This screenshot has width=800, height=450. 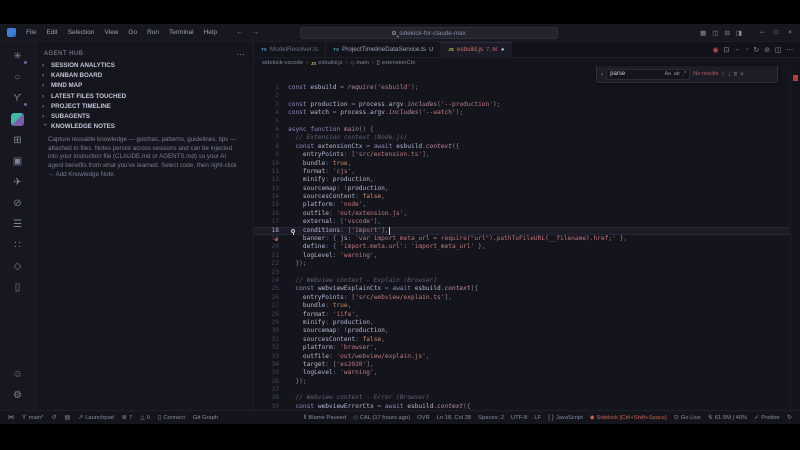 What do you see at coordinates (271, 315) in the screenshot?
I see `line-number: 28` at bounding box center [271, 315].